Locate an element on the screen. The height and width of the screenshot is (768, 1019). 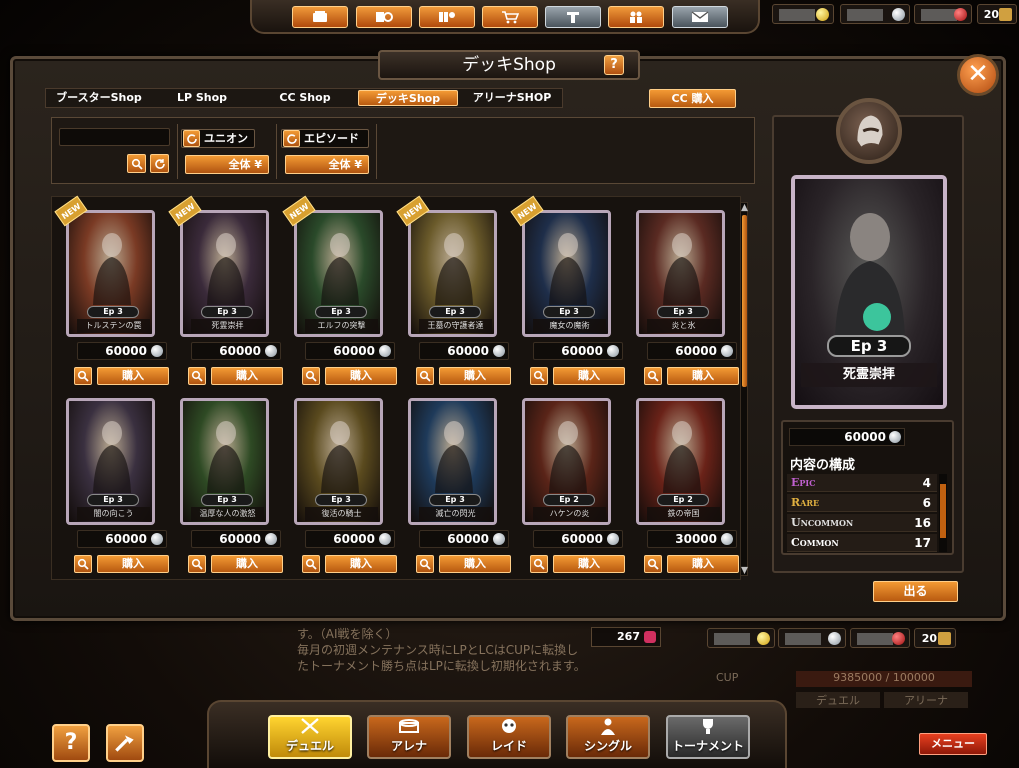
mail-button is located at coordinates (700, 17).